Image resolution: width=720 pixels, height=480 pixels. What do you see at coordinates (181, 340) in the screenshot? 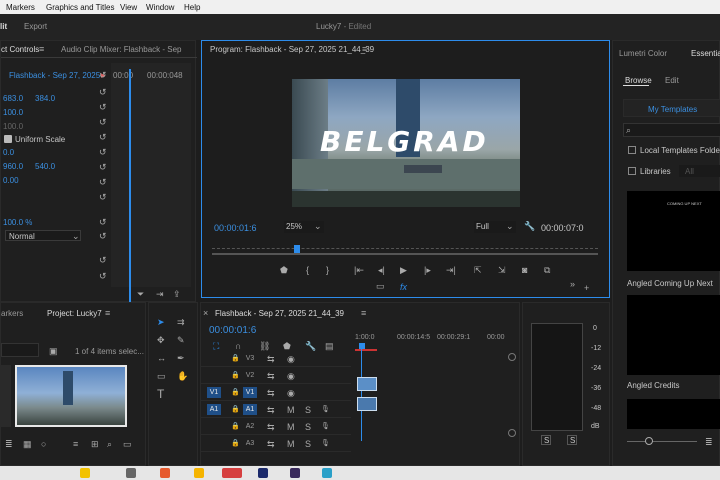
I see `razor-tool-icon: ✎` at bounding box center [181, 340].